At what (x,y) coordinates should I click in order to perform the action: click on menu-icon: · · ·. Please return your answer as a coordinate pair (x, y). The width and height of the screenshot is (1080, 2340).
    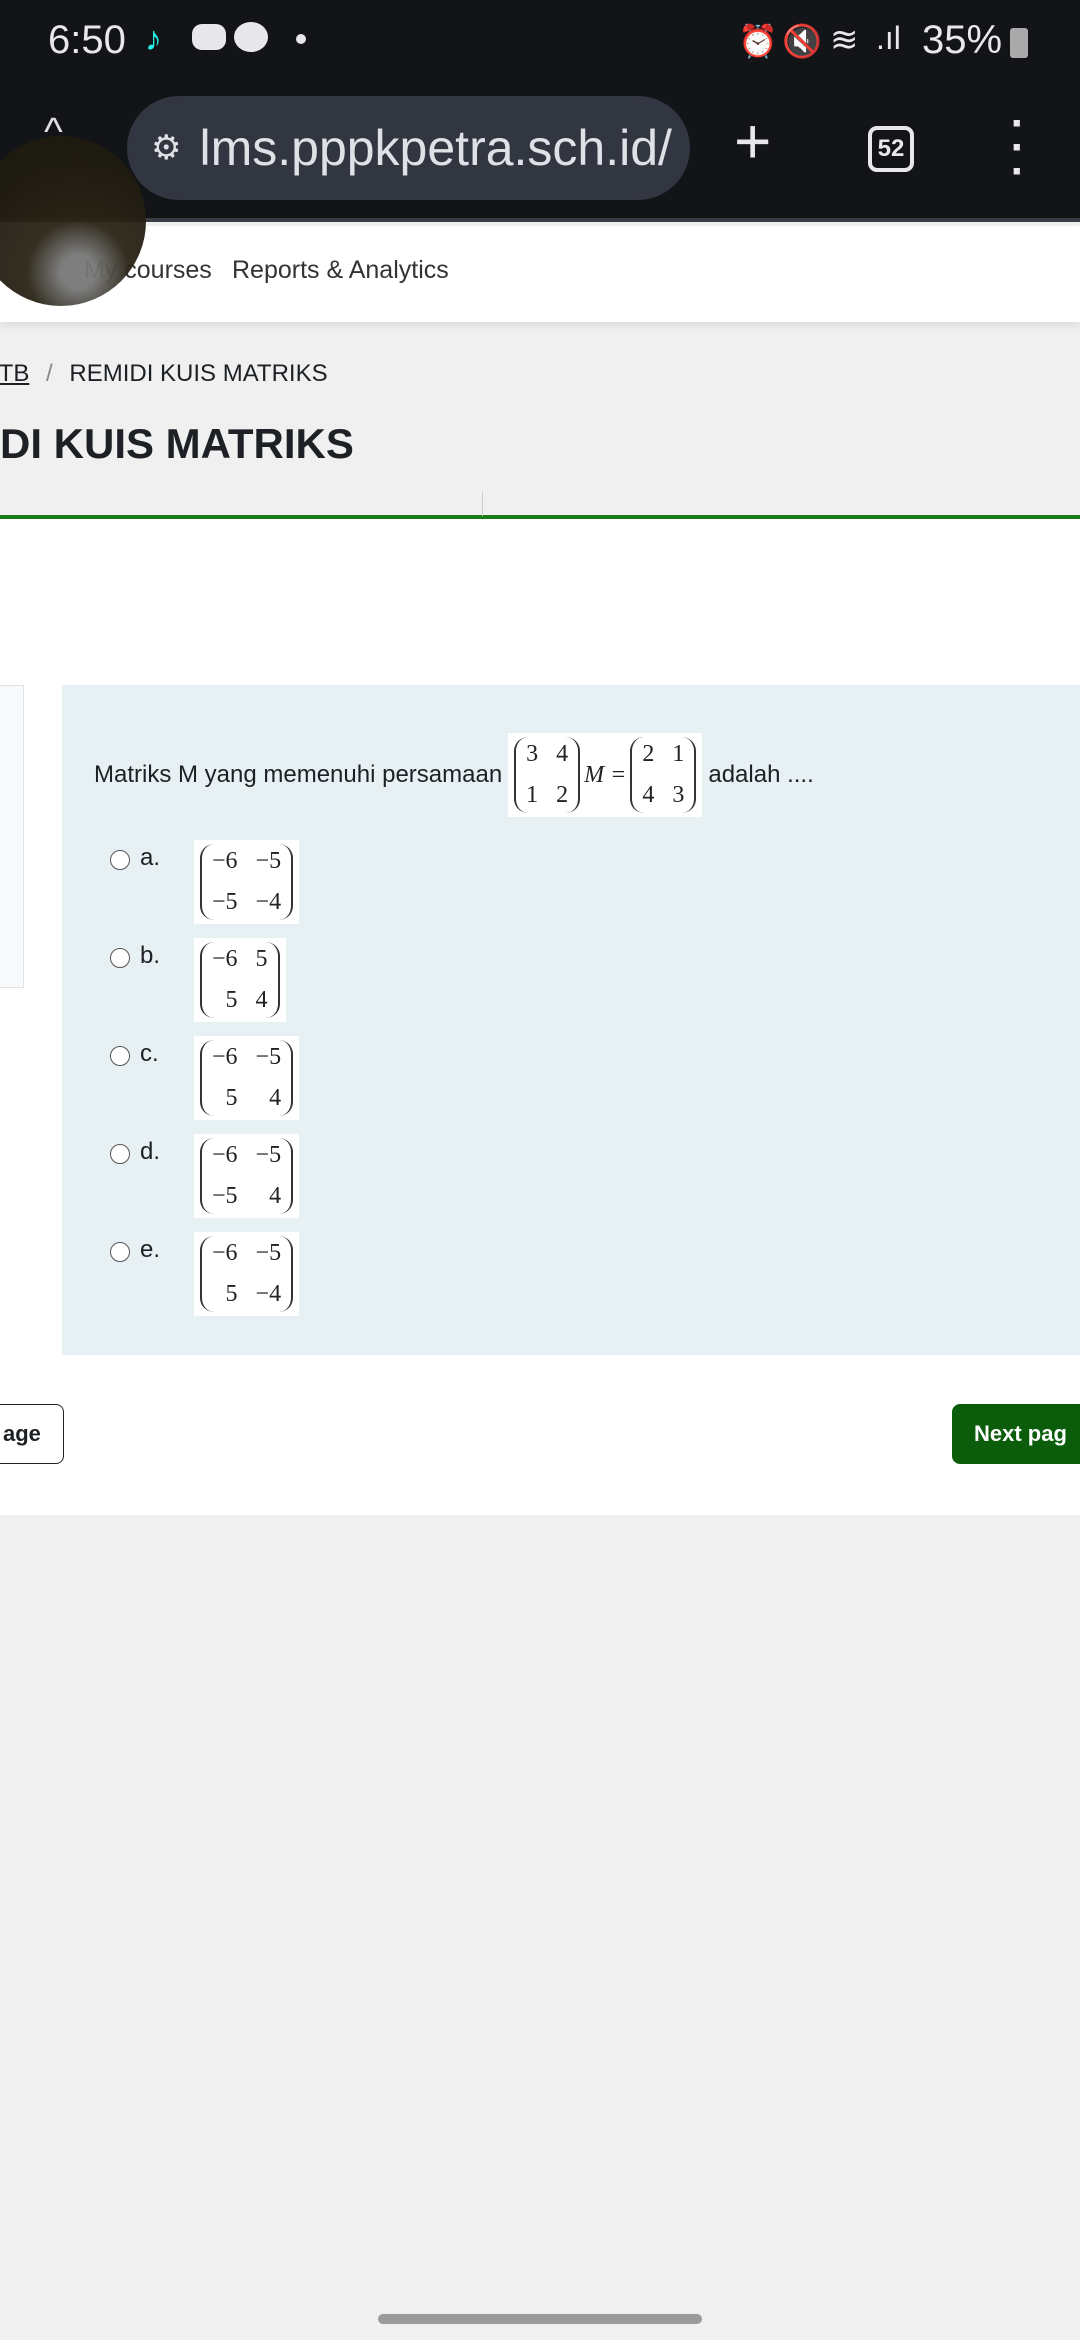
    Looking at the image, I should click on (1018, 148).